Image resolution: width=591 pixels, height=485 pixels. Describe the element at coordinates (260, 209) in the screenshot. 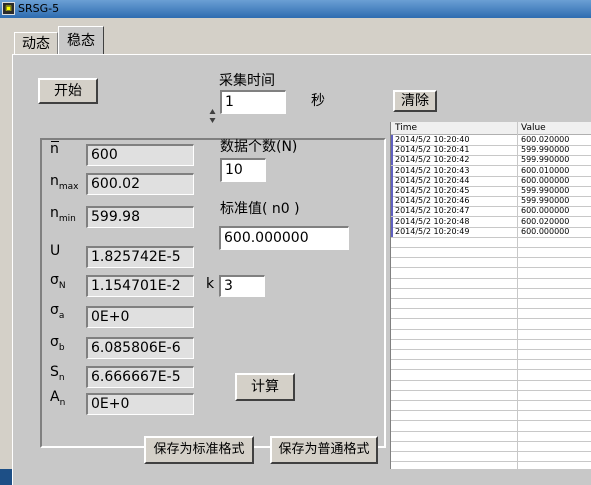

I see `standard-value-label: 标准值( n0 )` at that location.